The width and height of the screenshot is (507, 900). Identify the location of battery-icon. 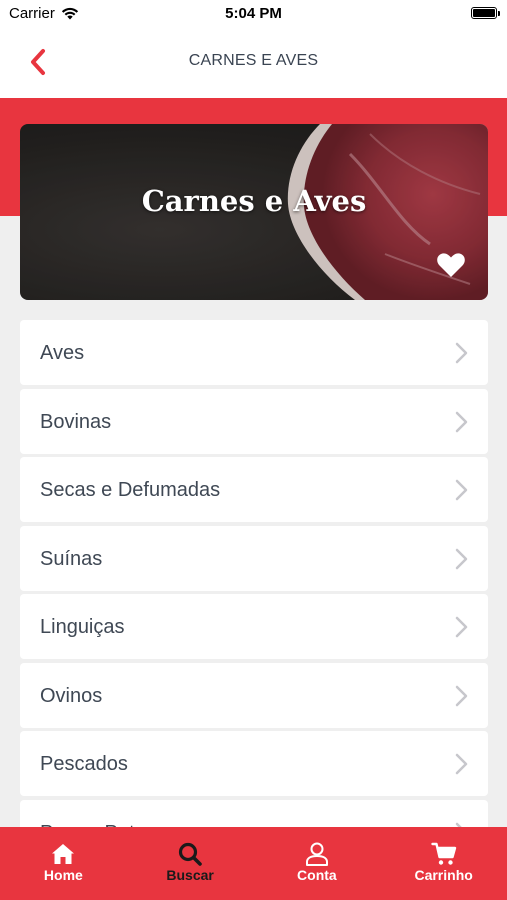
(485, 13).